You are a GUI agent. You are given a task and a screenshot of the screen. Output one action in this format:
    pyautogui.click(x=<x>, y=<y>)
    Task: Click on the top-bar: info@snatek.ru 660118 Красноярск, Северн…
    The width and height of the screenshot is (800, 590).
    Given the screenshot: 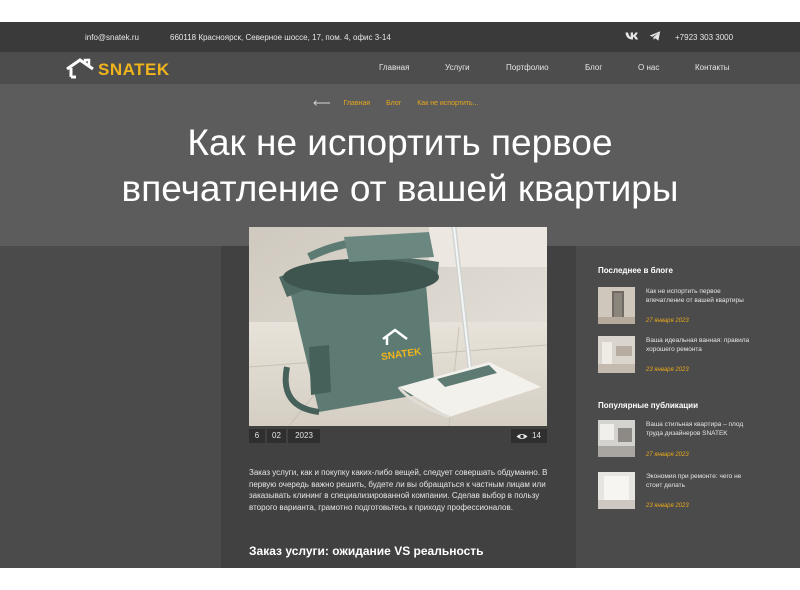 What is the action you would take?
    pyautogui.click(x=400, y=37)
    